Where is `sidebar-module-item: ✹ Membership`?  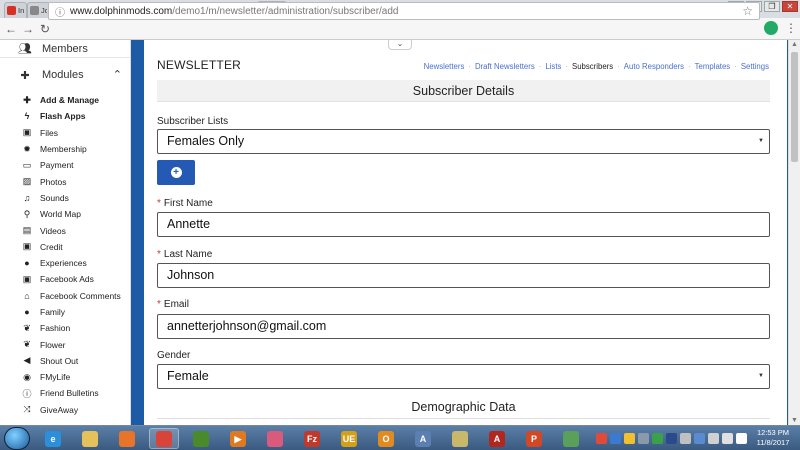 sidebar-module-item: ✹ Membership is located at coordinates (76, 149).